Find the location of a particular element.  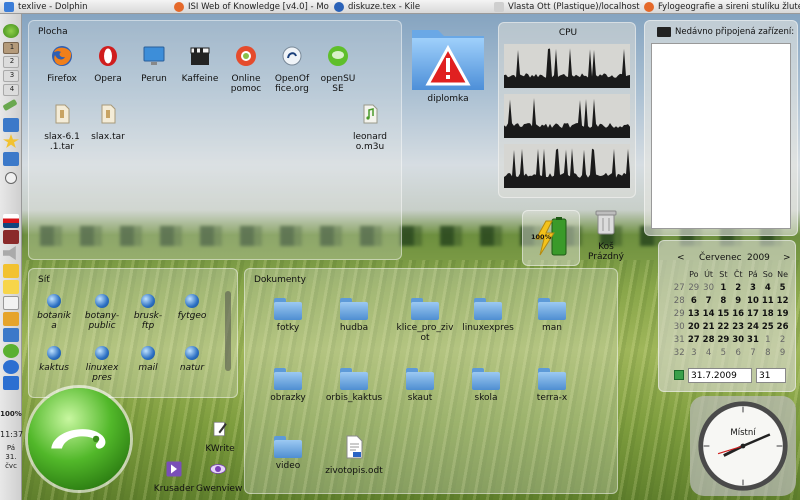

calendar-day: 23 is located at coordinates (738, 326).